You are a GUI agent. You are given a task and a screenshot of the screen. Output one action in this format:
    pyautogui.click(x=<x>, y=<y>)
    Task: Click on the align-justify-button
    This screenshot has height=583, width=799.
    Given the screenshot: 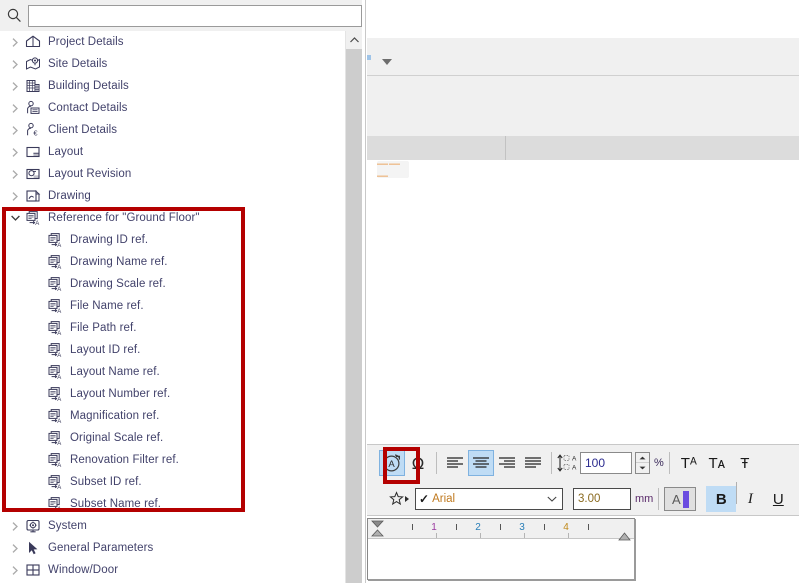 What is the action you would take?
    pyautogui.click(x=533, y=463)
    